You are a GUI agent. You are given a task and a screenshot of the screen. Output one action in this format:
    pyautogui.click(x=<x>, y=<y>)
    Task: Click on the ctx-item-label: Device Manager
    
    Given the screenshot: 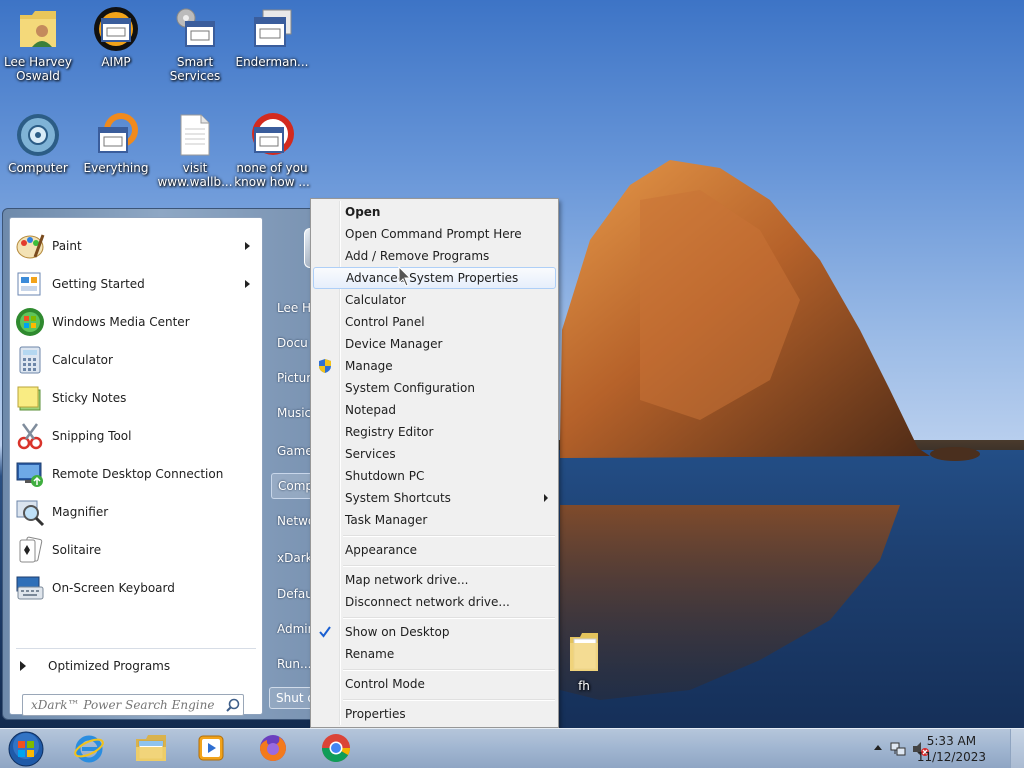 What is the action you would take?
    pyautogui.click(x=394, y=344)
    